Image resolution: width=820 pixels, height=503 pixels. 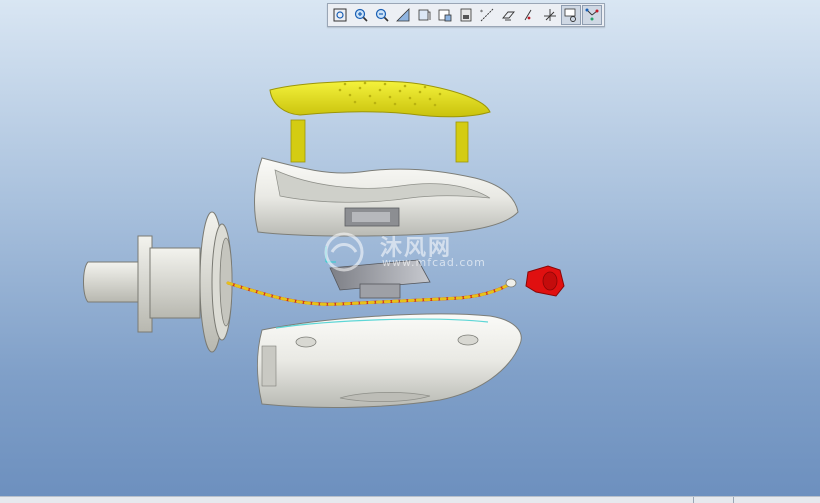 I want to click on display-style-icon, so click(x=445, y=15).